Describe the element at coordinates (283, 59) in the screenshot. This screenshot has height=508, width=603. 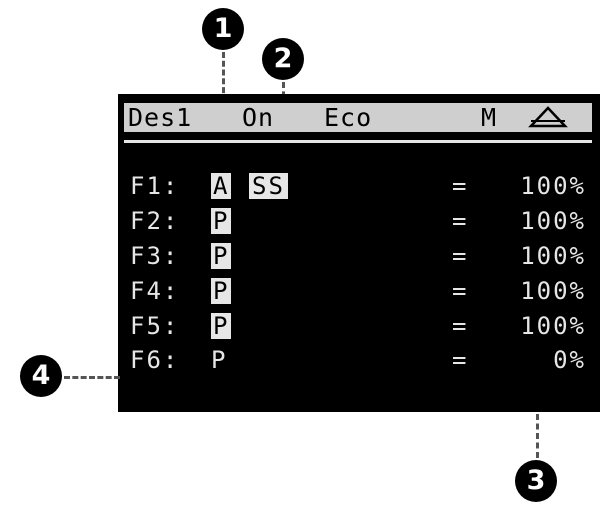
I see `callout-2: 2` at that location.